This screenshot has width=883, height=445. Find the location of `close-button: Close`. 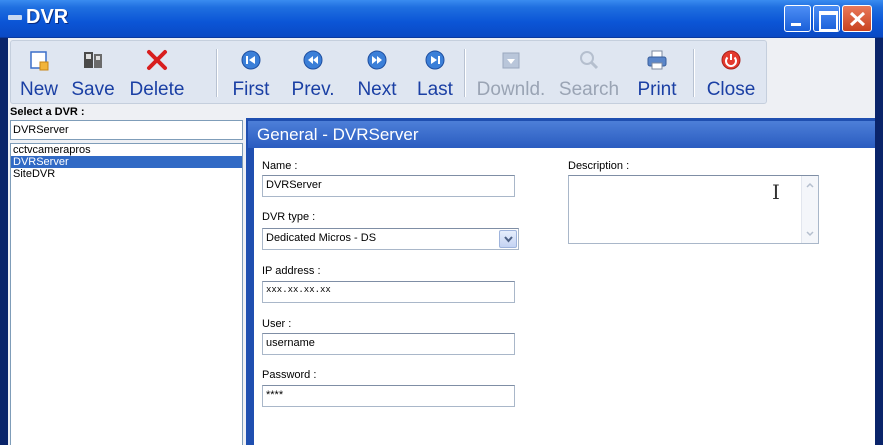

close-button: Close is located at coordinates (731, 73).